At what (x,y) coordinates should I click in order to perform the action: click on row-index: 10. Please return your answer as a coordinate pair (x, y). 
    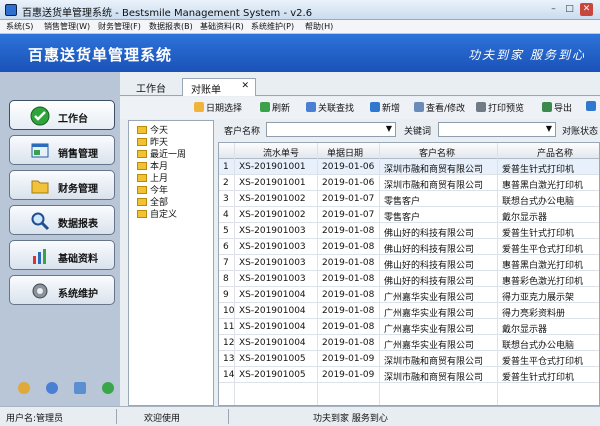
    Looking at the image, I should click on (229, 311).